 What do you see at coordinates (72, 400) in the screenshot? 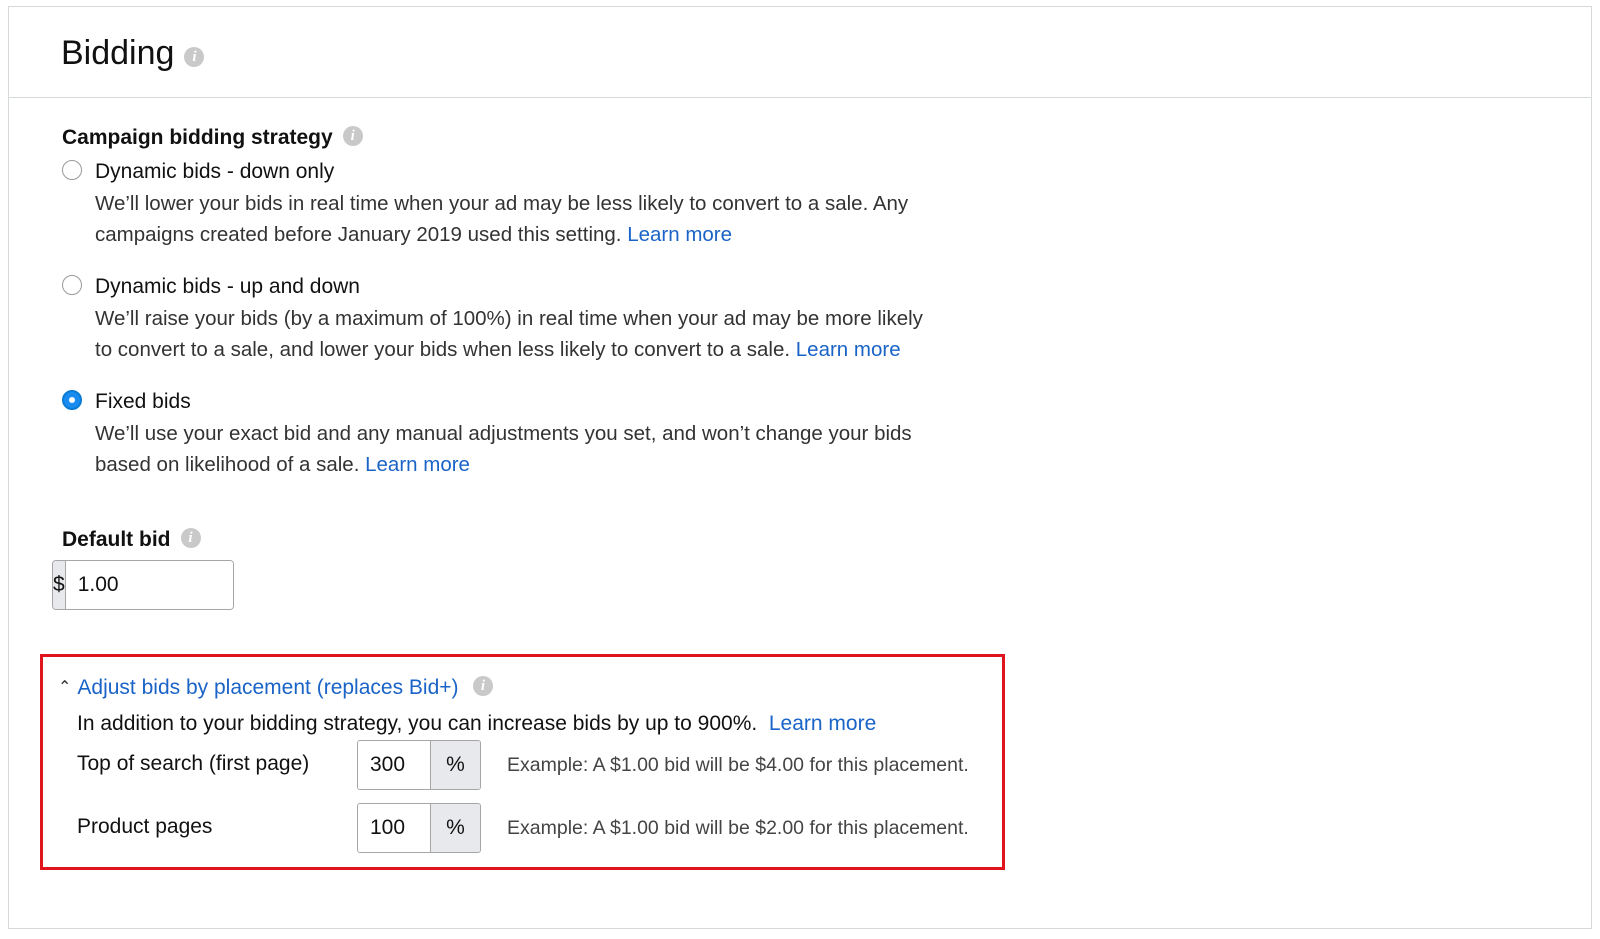
I see `radio-fixed-bids` at bounding box center [72, 400].